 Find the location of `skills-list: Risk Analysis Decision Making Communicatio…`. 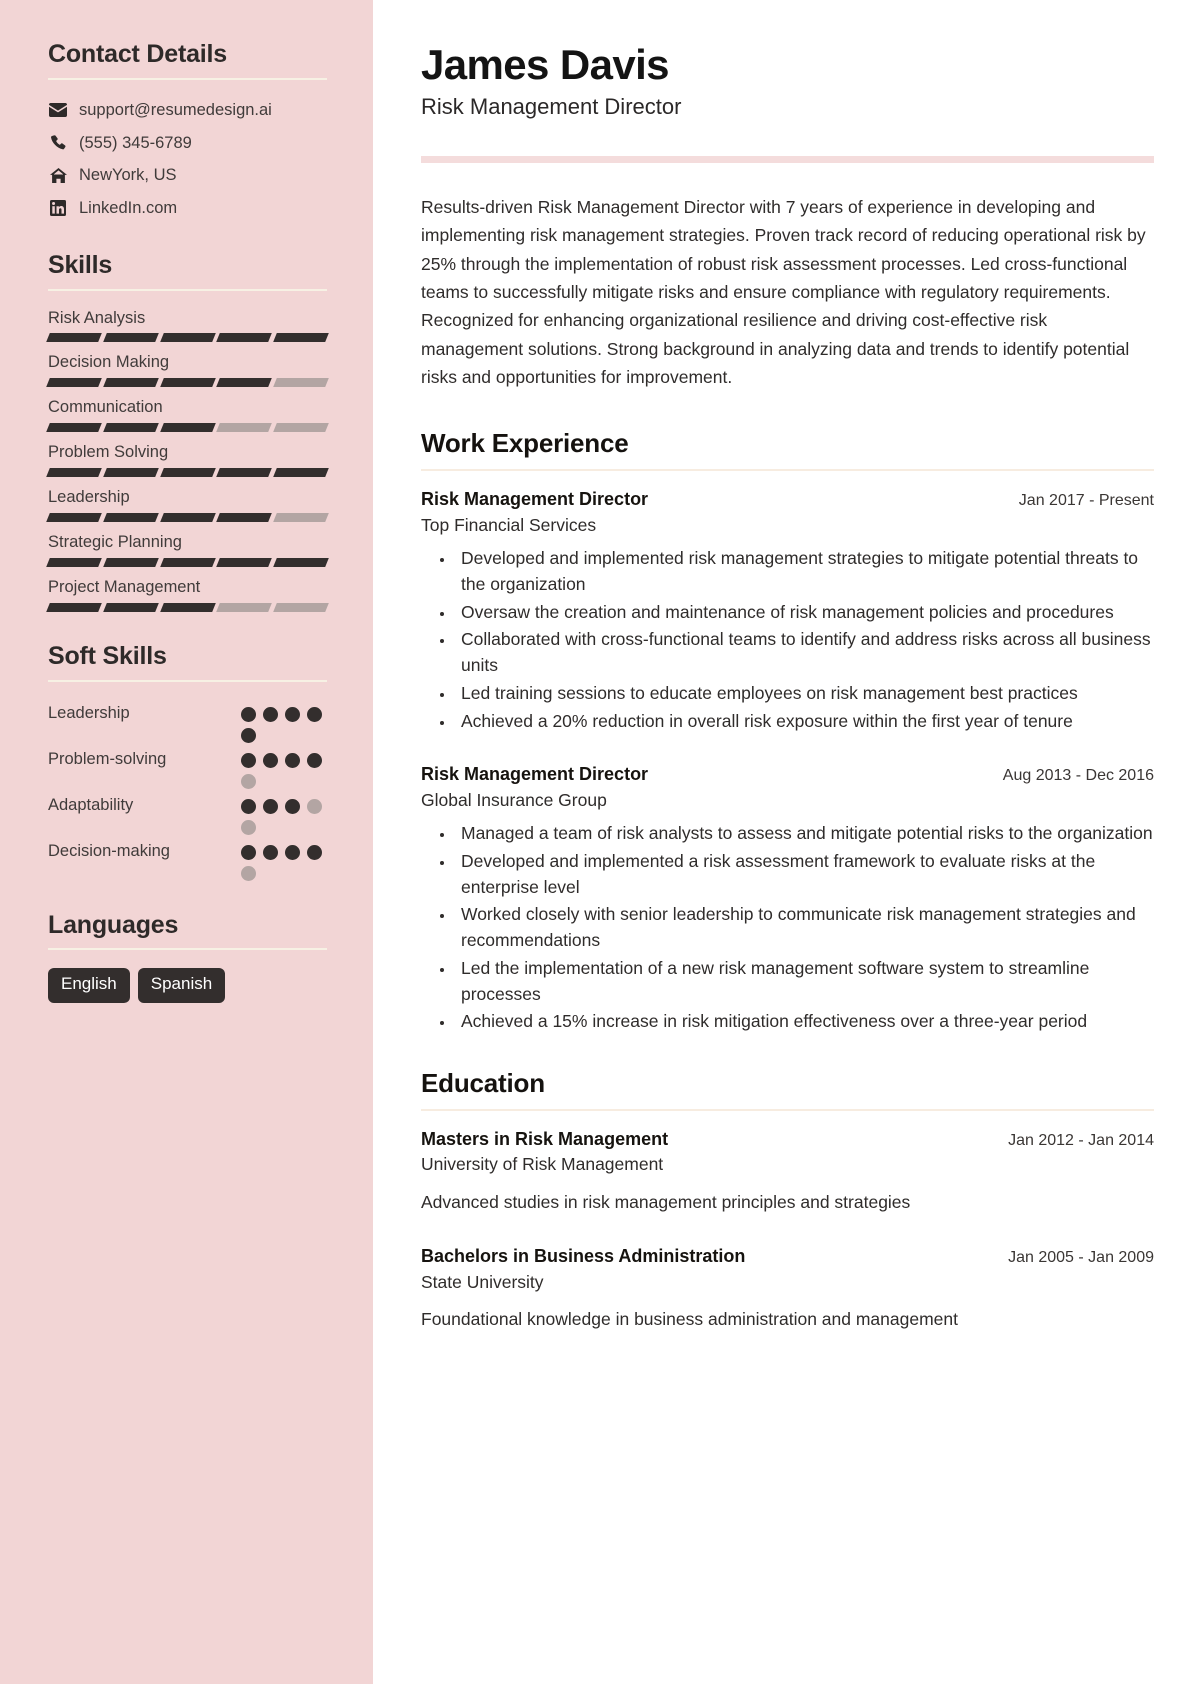

skills-list: Risk Analysis Decision Making Communicatio… is located at coordinates (187, 459).